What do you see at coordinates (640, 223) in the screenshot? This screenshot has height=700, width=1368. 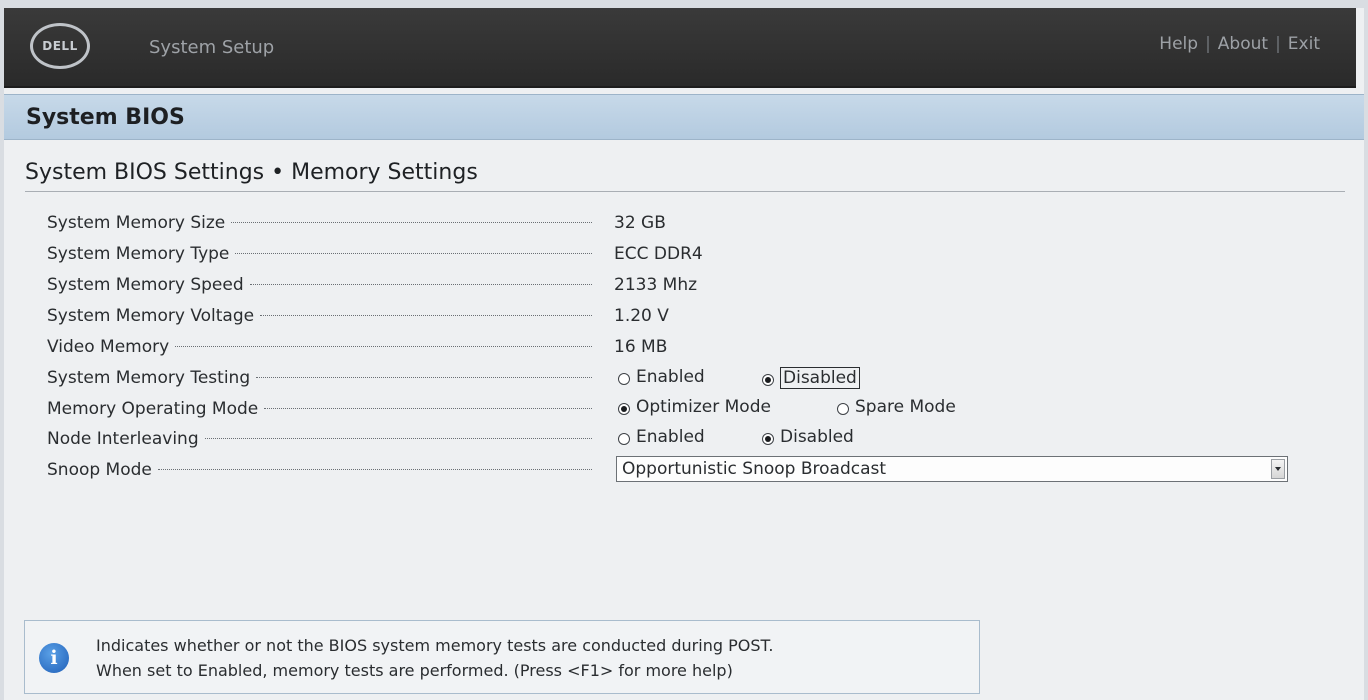 I see `memory-size-value: 32 GB` at bounding box center [640, 223].